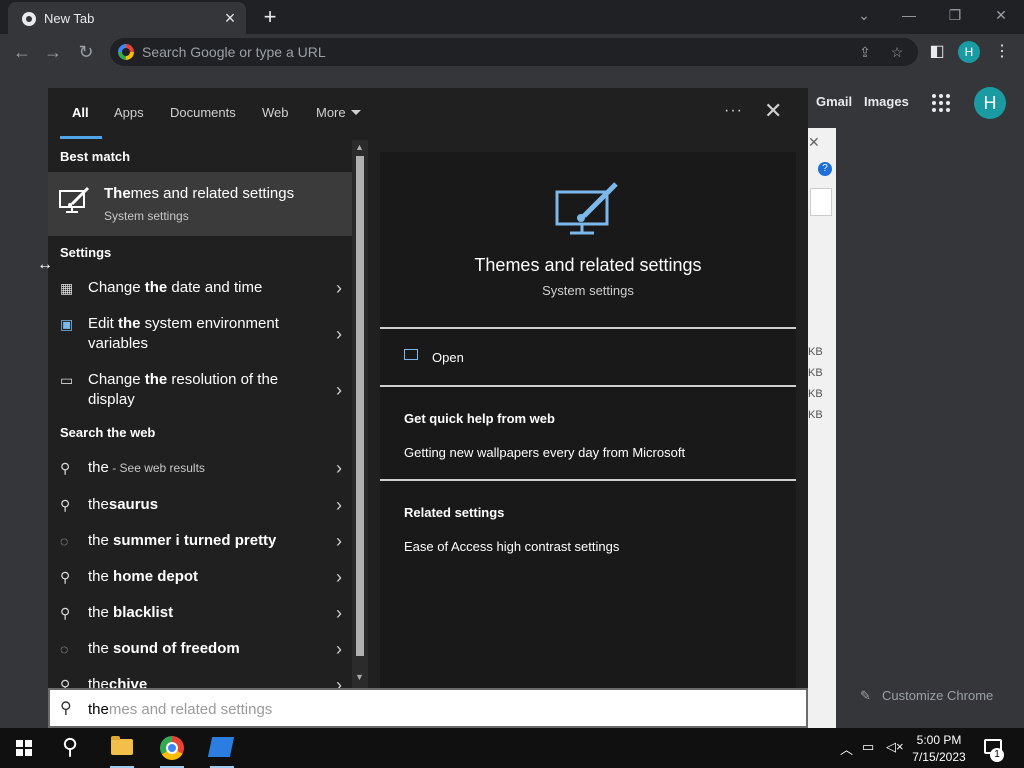 The image size is (1024, 768). Describe the element at coordinates (208, 681) in the screenshot. I see `result-label: thechive` at that location.